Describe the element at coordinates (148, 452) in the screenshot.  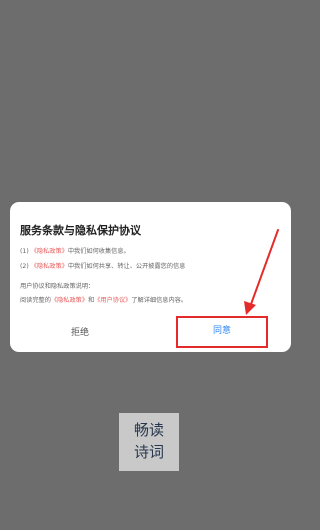
I see `logo-line-2: 诗词` at that location.